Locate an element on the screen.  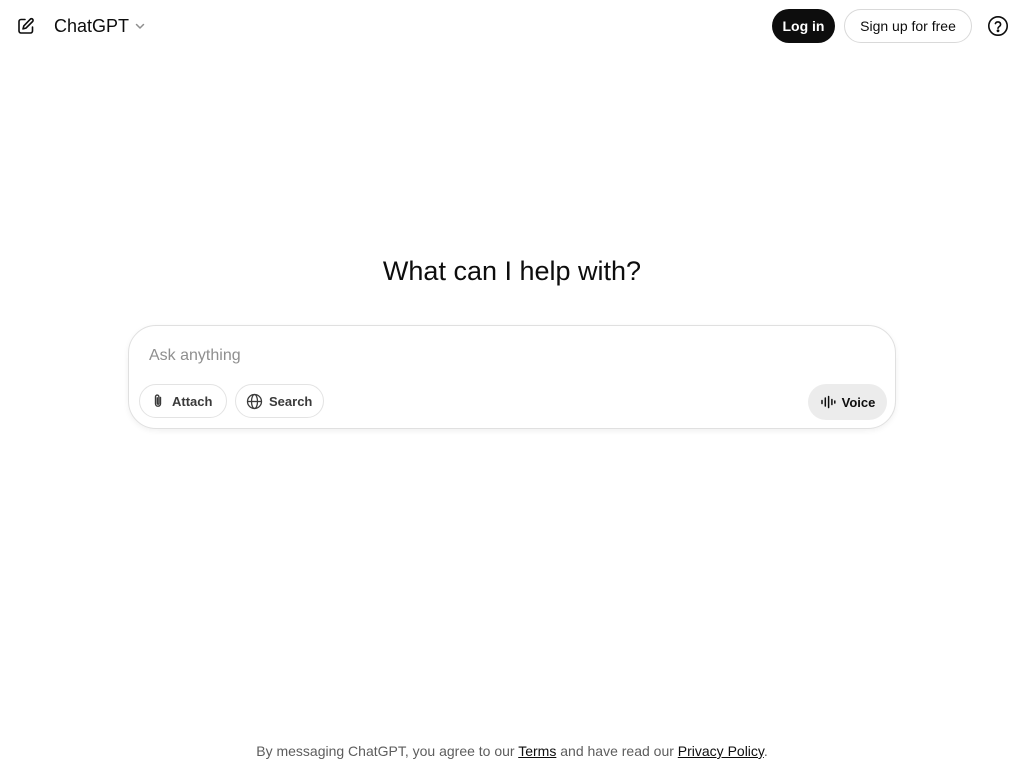
search-button: Search is located at coordinates (279, 401).